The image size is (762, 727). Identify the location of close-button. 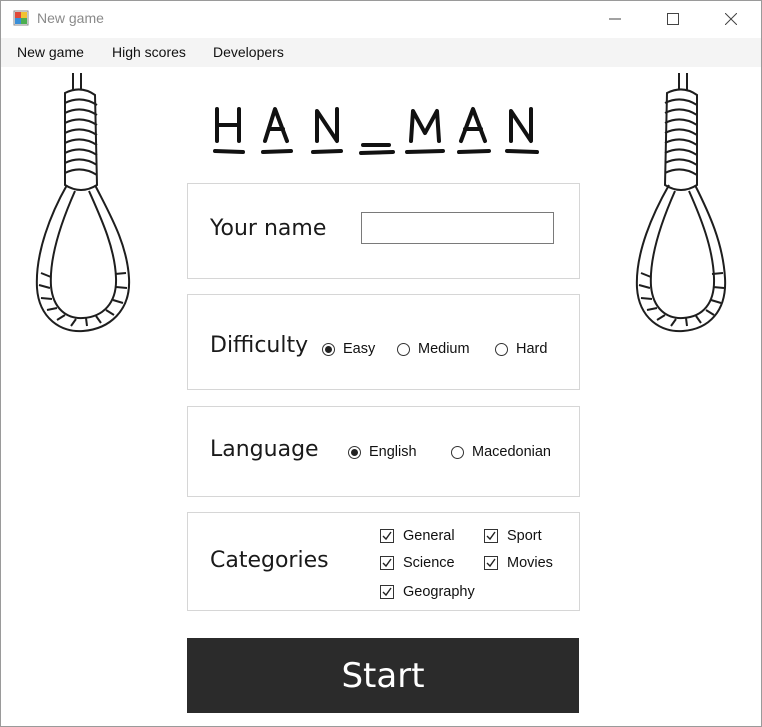
(731, 19).